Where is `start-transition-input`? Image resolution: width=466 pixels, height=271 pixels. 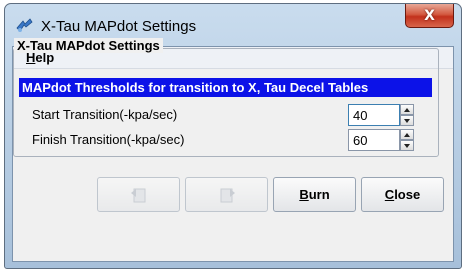
start-transition-input is located at coordinates (374, 115).